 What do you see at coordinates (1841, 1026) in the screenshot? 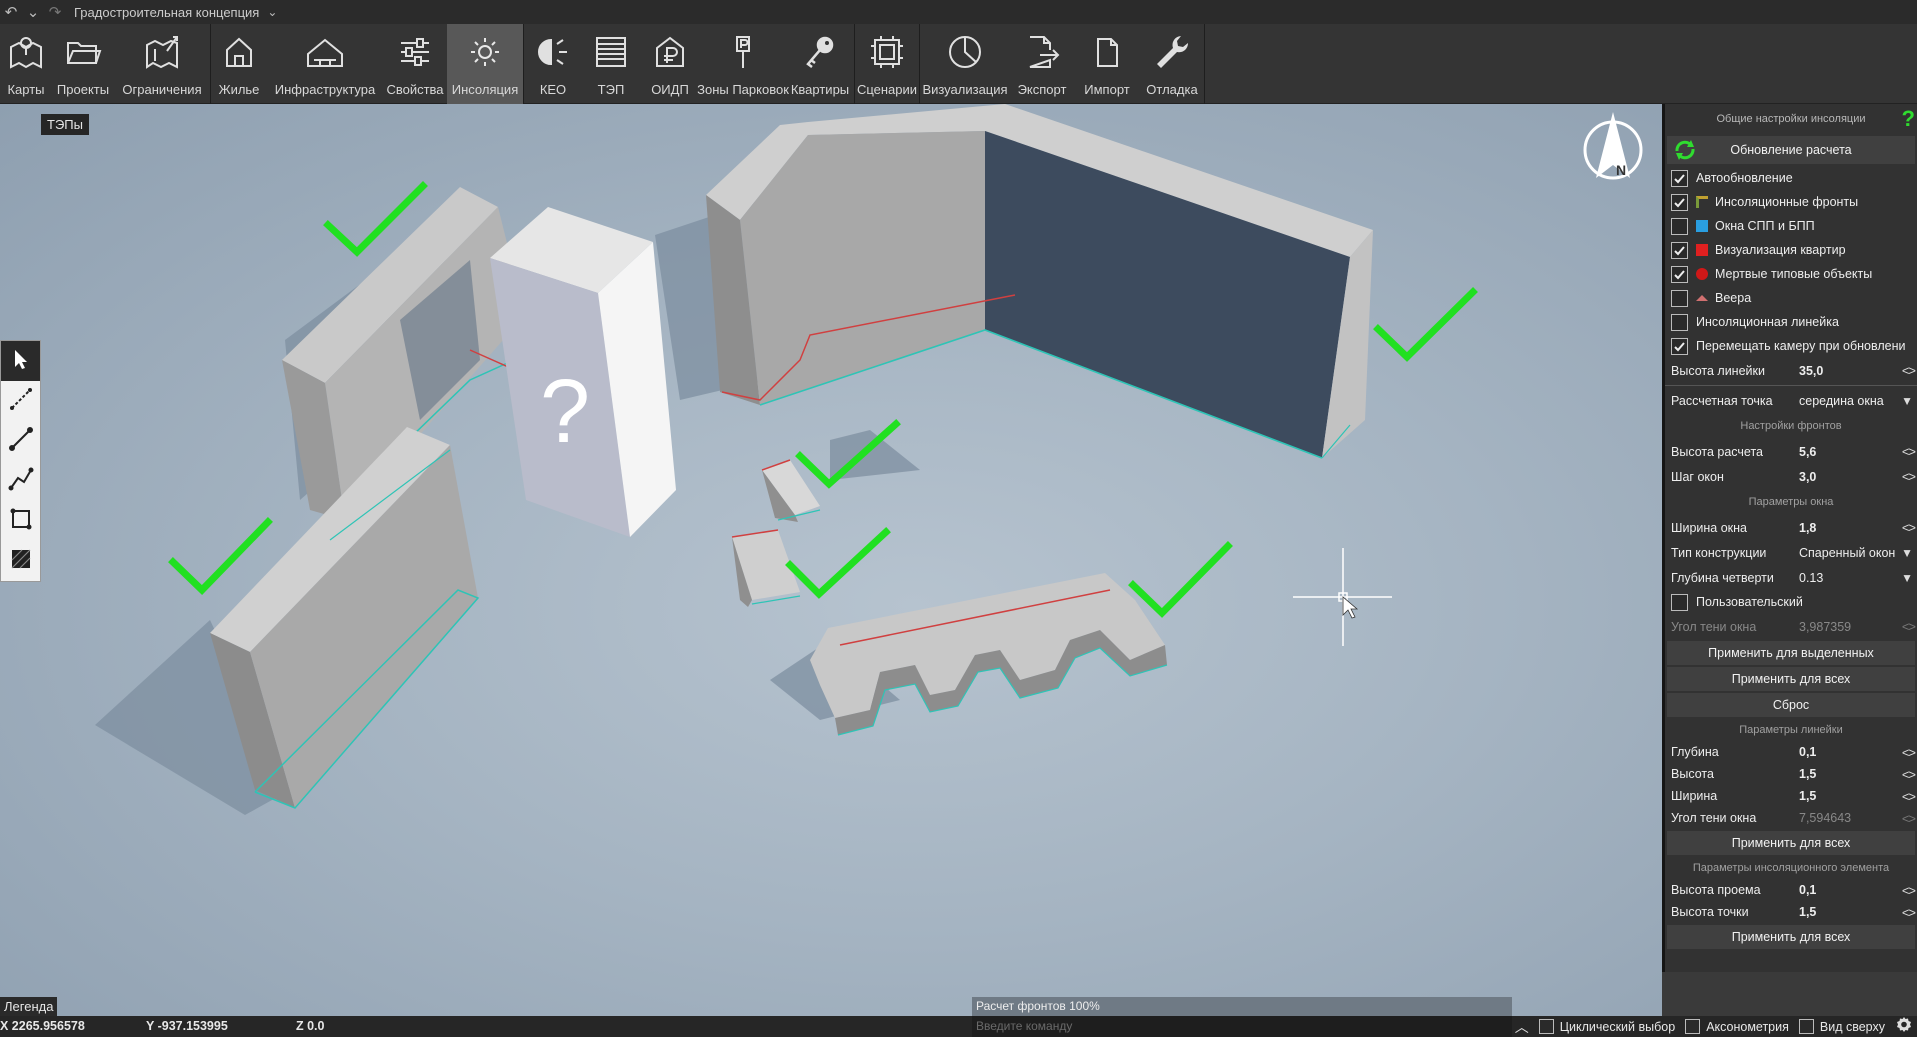
I see `option-top-view: Вид сверху` at bounding box center [1841, 1026].